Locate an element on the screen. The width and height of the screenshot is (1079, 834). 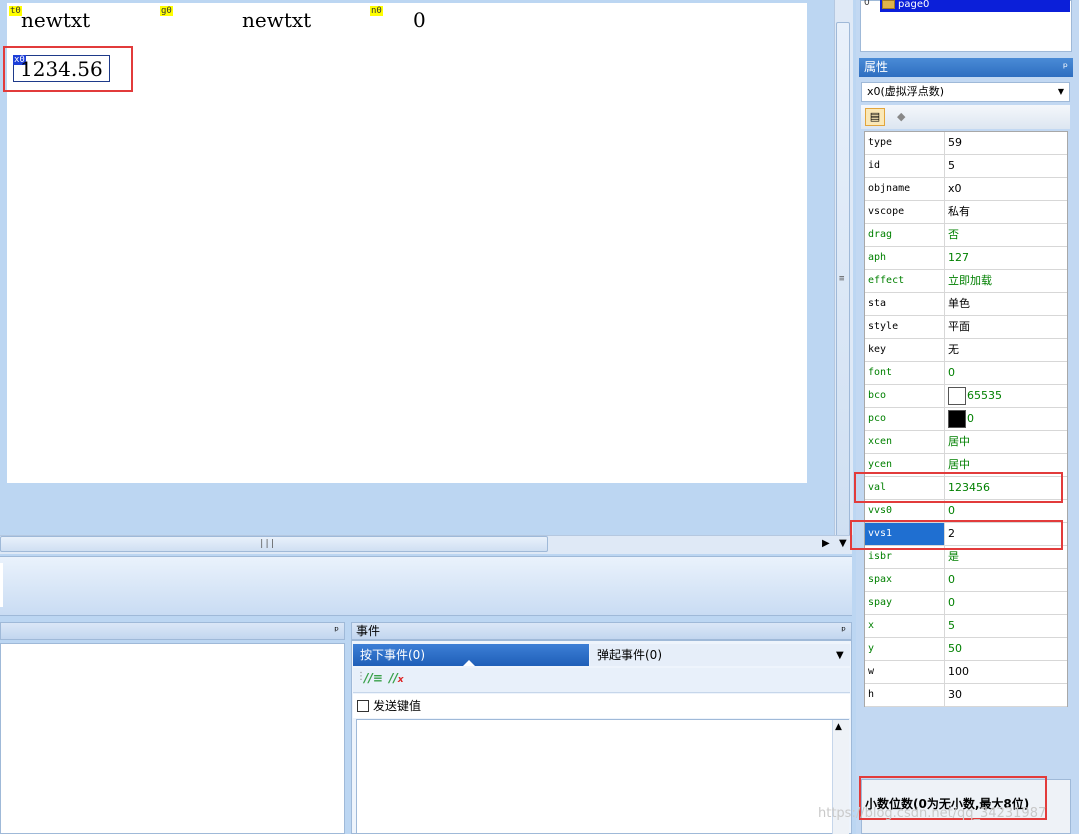
folder-icon is located at coordinates (888, 4).